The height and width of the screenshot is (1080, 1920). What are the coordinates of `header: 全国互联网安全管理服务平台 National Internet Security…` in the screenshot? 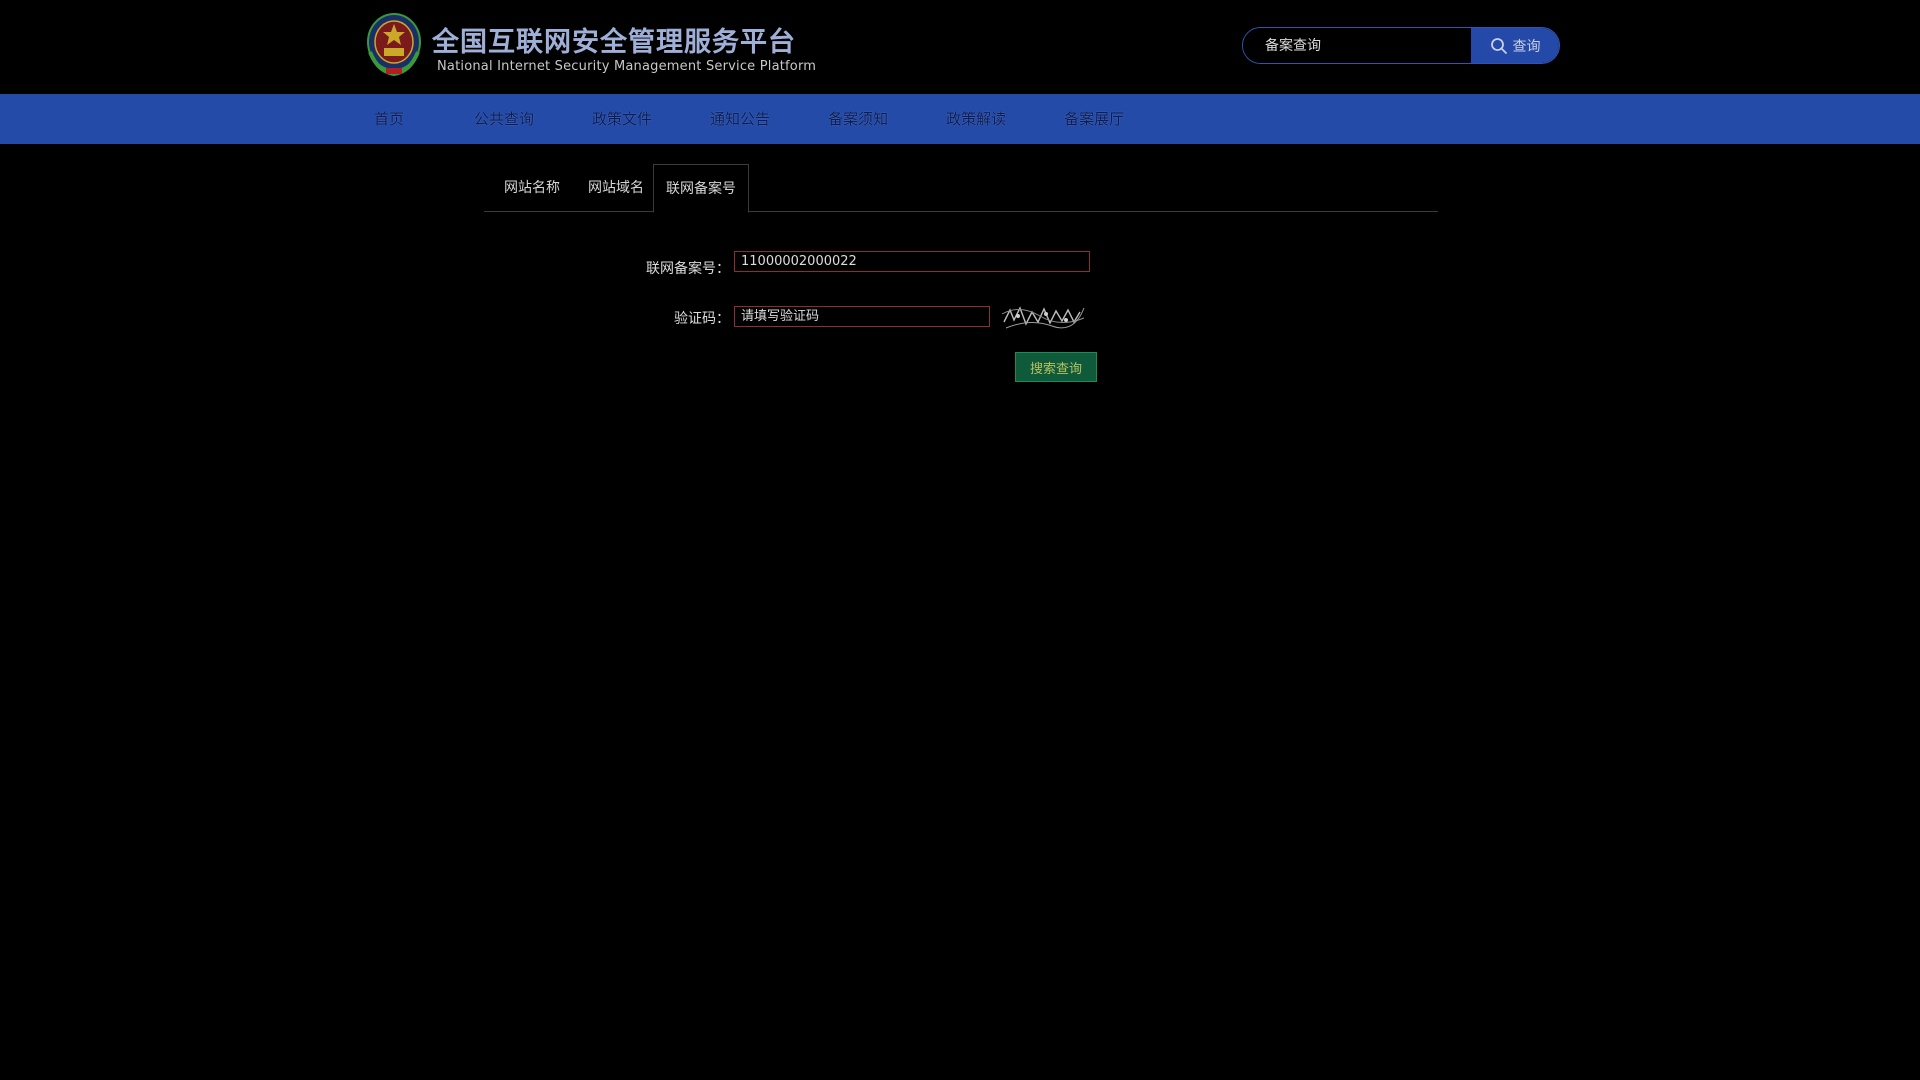 It's located at (960, 47).